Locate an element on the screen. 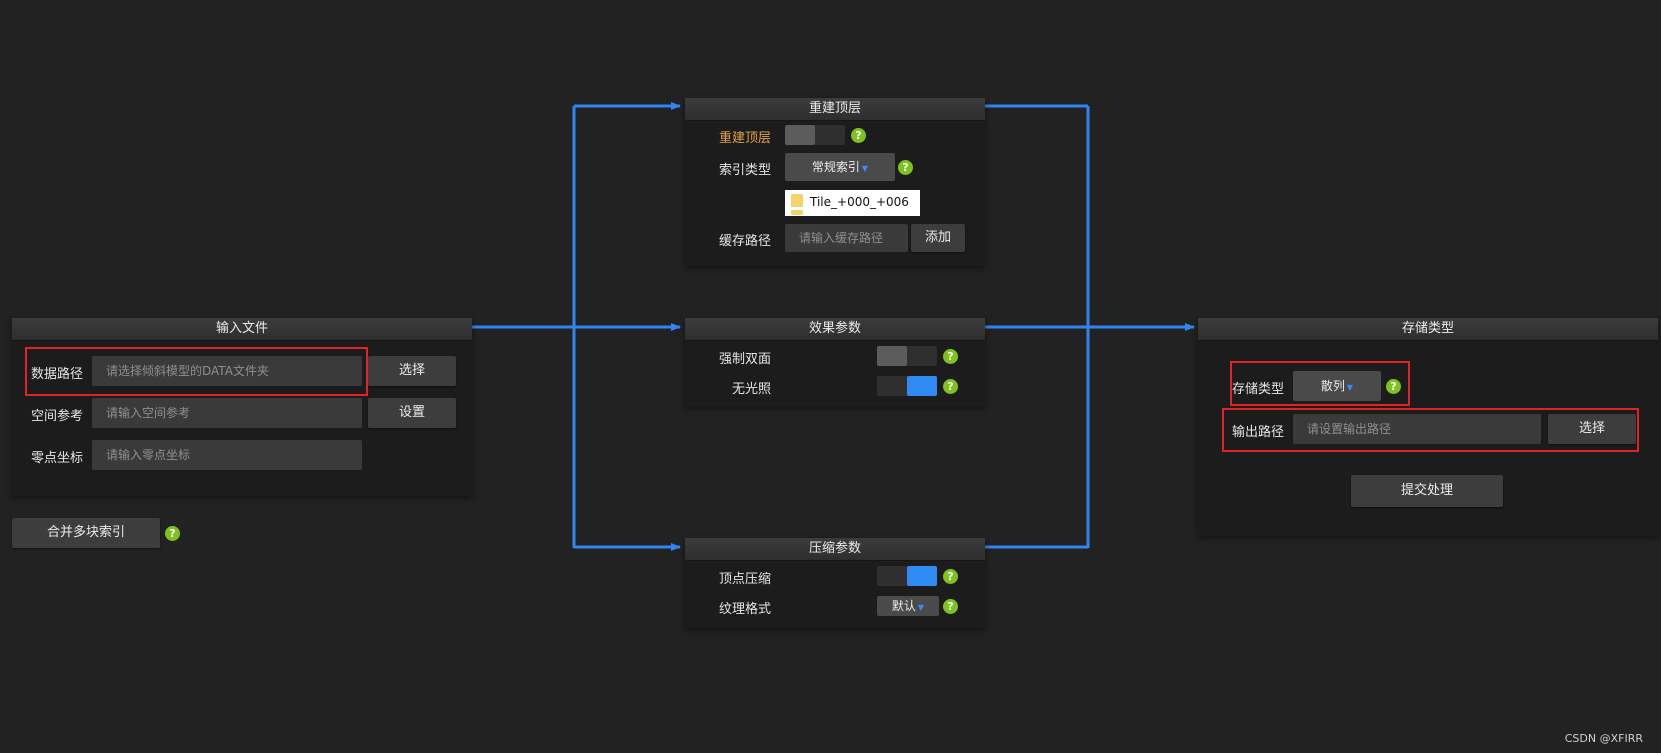 The width and height of the screenshot is (1661, 753). double-side-toggle is located at coordinates (907, 356).